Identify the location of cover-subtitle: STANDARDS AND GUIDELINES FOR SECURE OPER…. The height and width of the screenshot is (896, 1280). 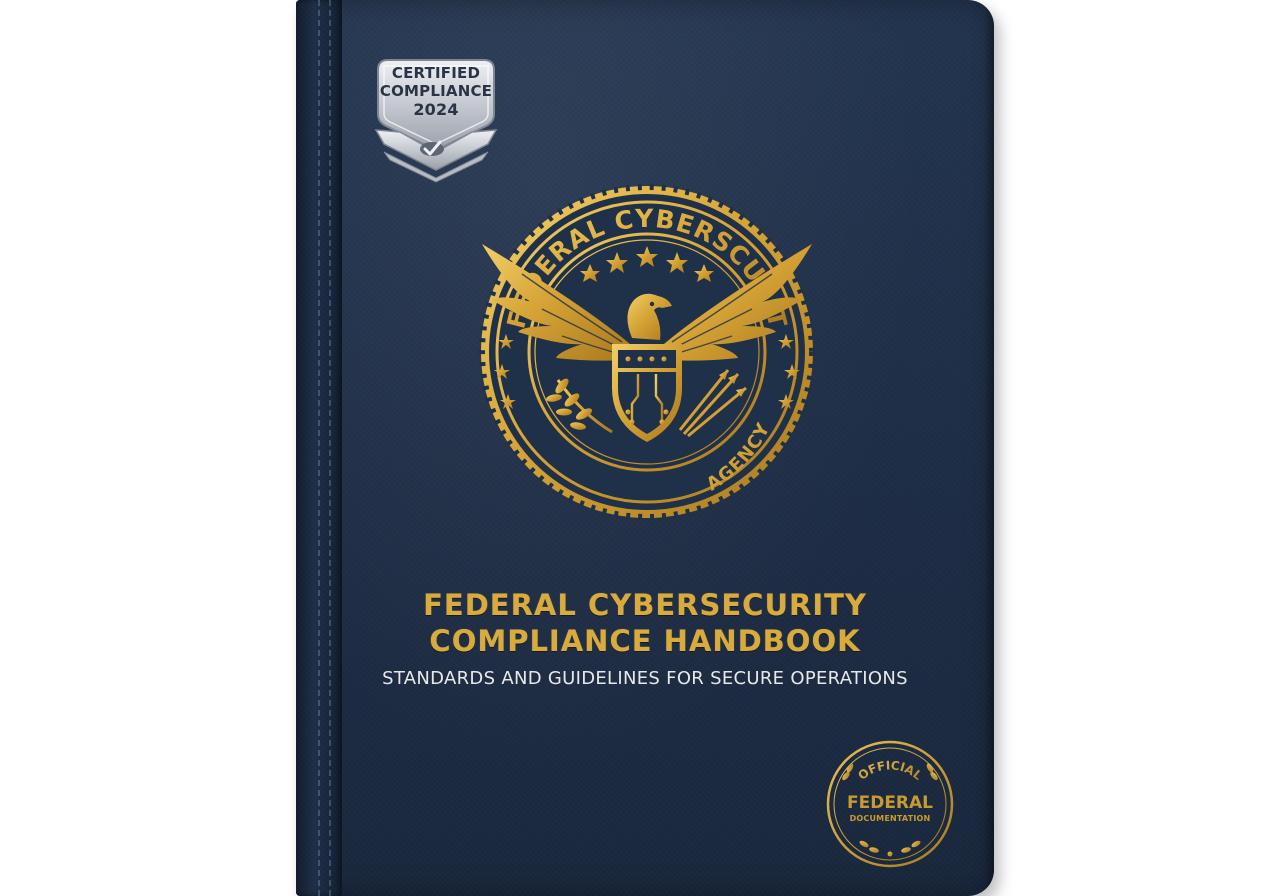
(645, 678).